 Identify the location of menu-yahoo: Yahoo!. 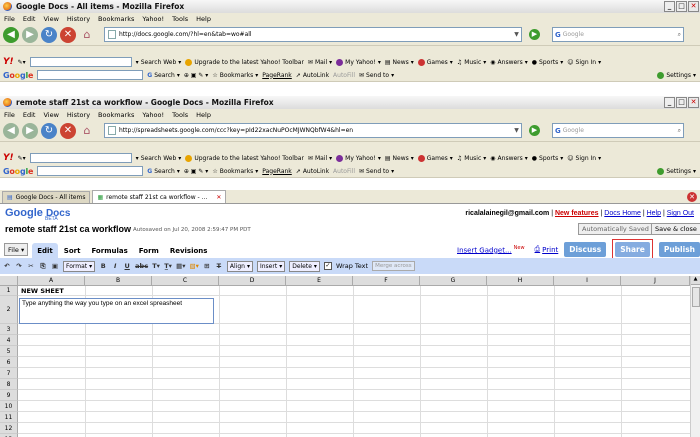
(153, 19).